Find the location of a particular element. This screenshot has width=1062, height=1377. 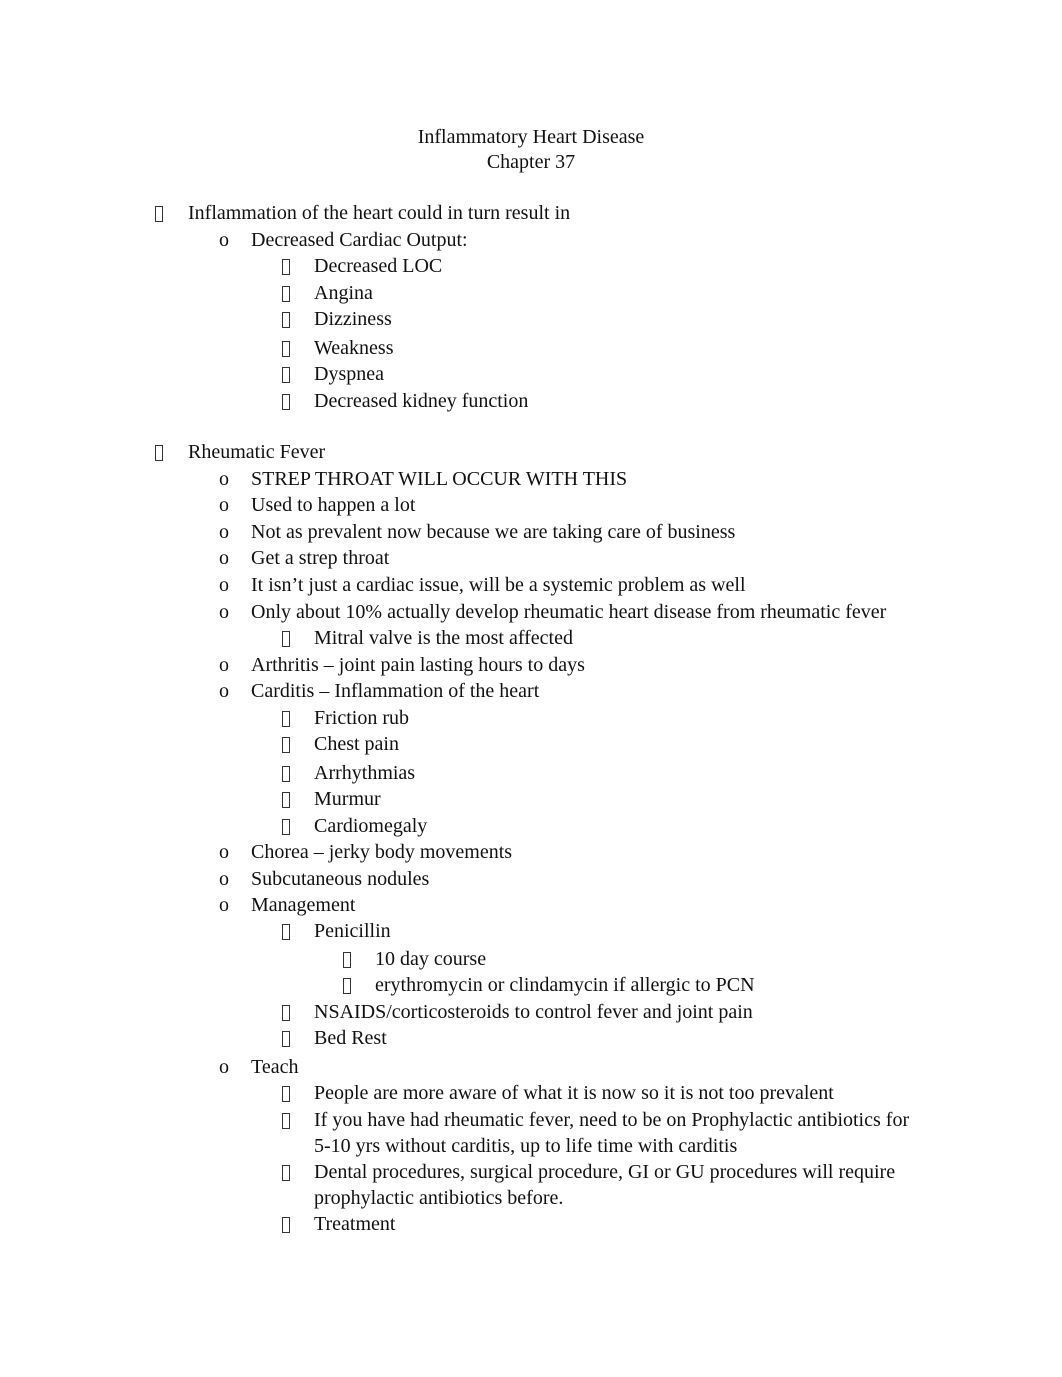

list-item-text: Used to happen a lot is located at coordinates (333, 505).